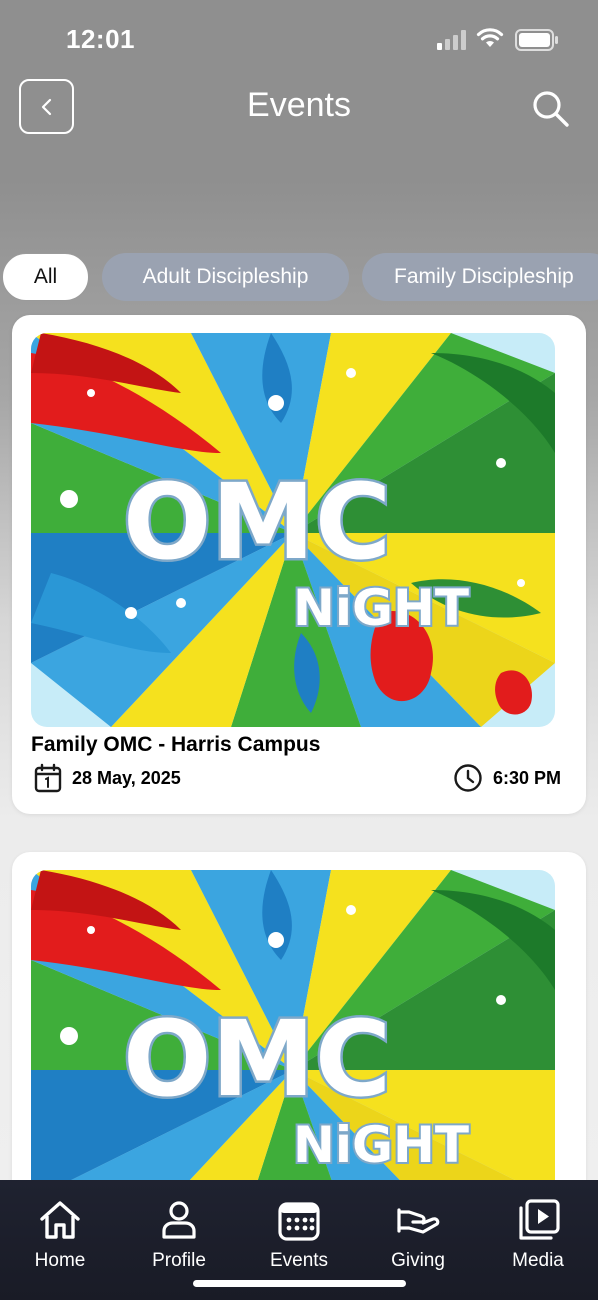  Describe the element at coordinates (418, 1260) in the screenshot. I see `tab-giving-label: Giving` at that location.